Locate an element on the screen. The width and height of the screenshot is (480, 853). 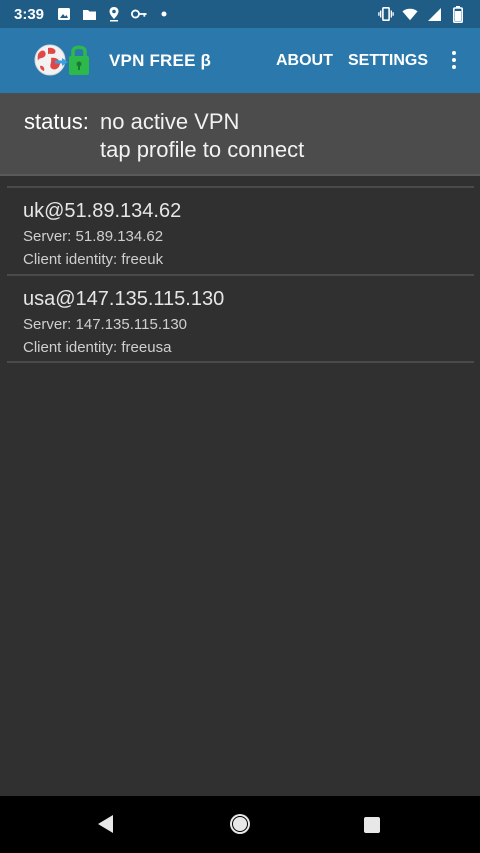
signal-icon is located at coordinates (434, 14).